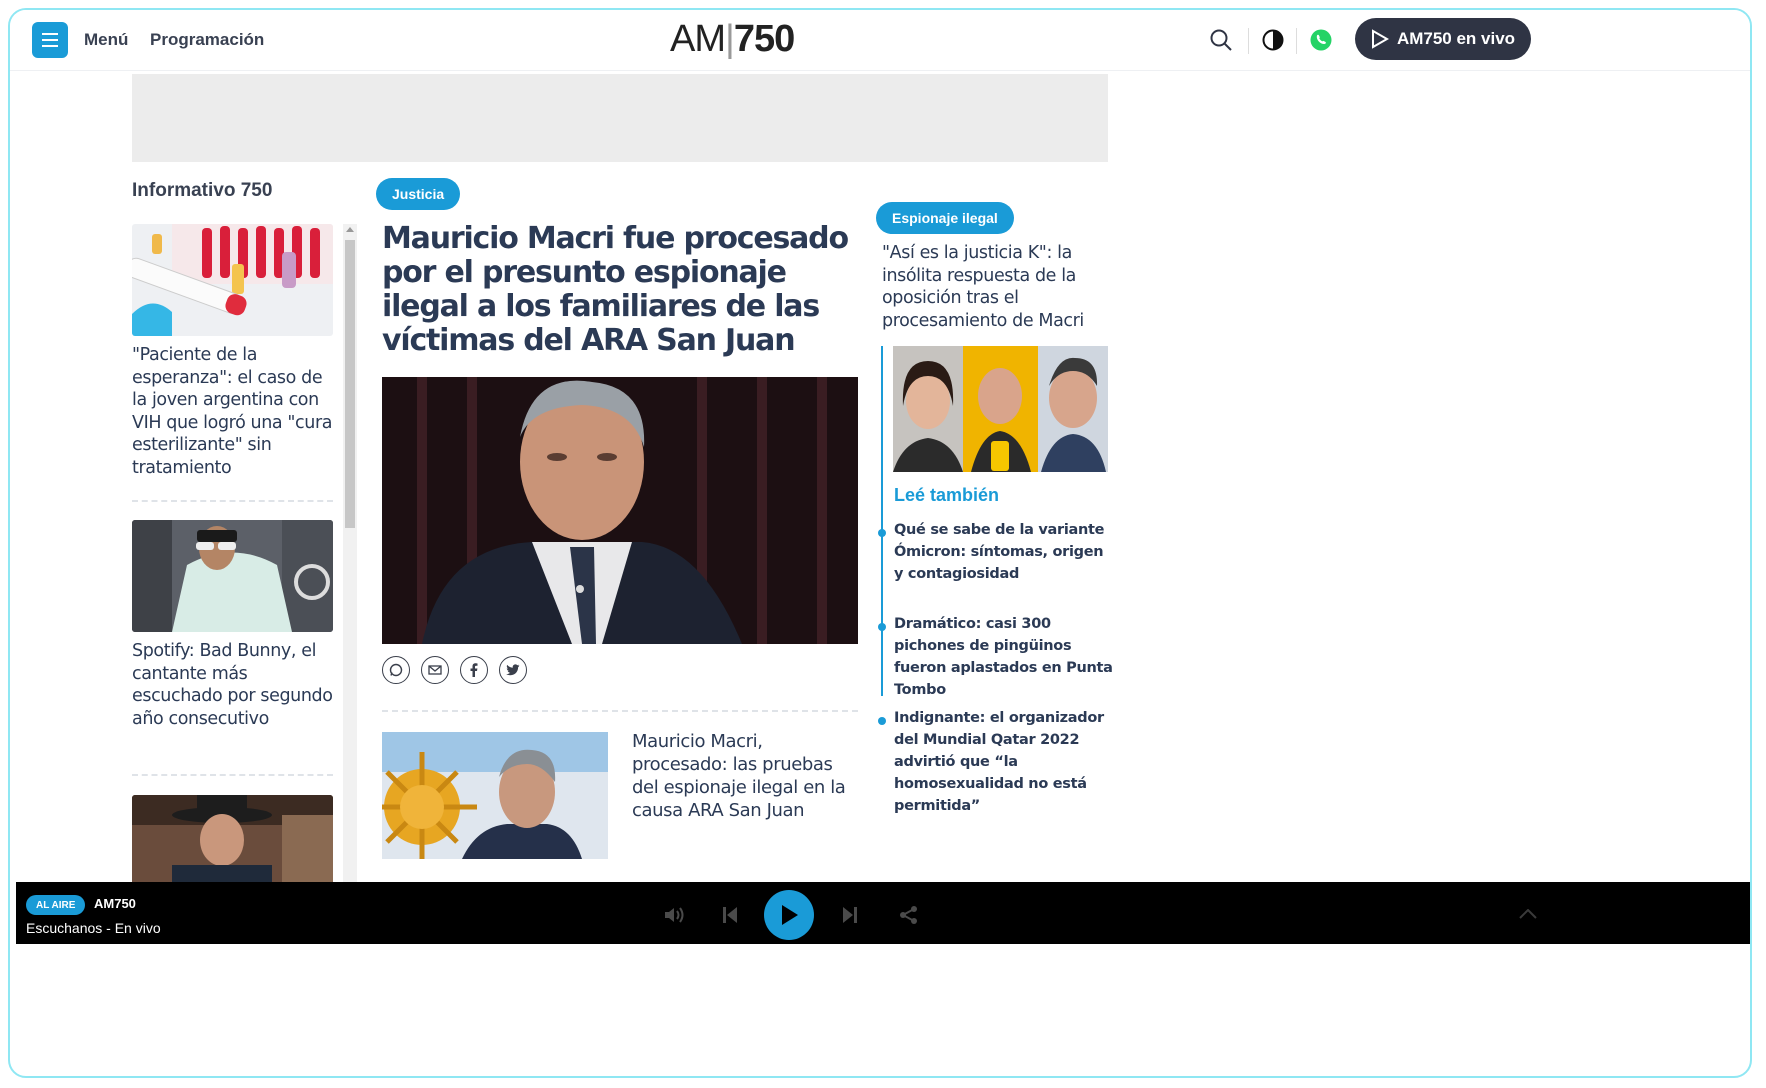 The height and width of the screenshot is (1088, 1766). Describe the element at coordinates (474, 670) in the screenshot. I see `share-facebook-icon` at that location.